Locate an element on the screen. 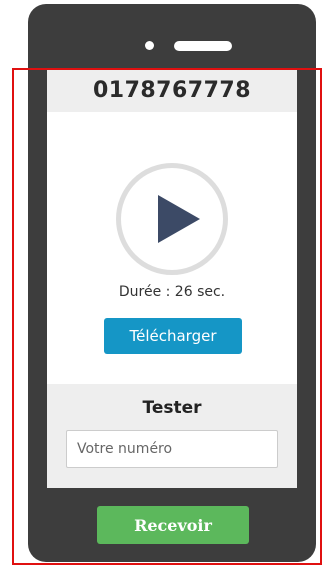 This screenshot has width=326, height=568. phone-number: 0178767778 is located at coordinates (172, 90).